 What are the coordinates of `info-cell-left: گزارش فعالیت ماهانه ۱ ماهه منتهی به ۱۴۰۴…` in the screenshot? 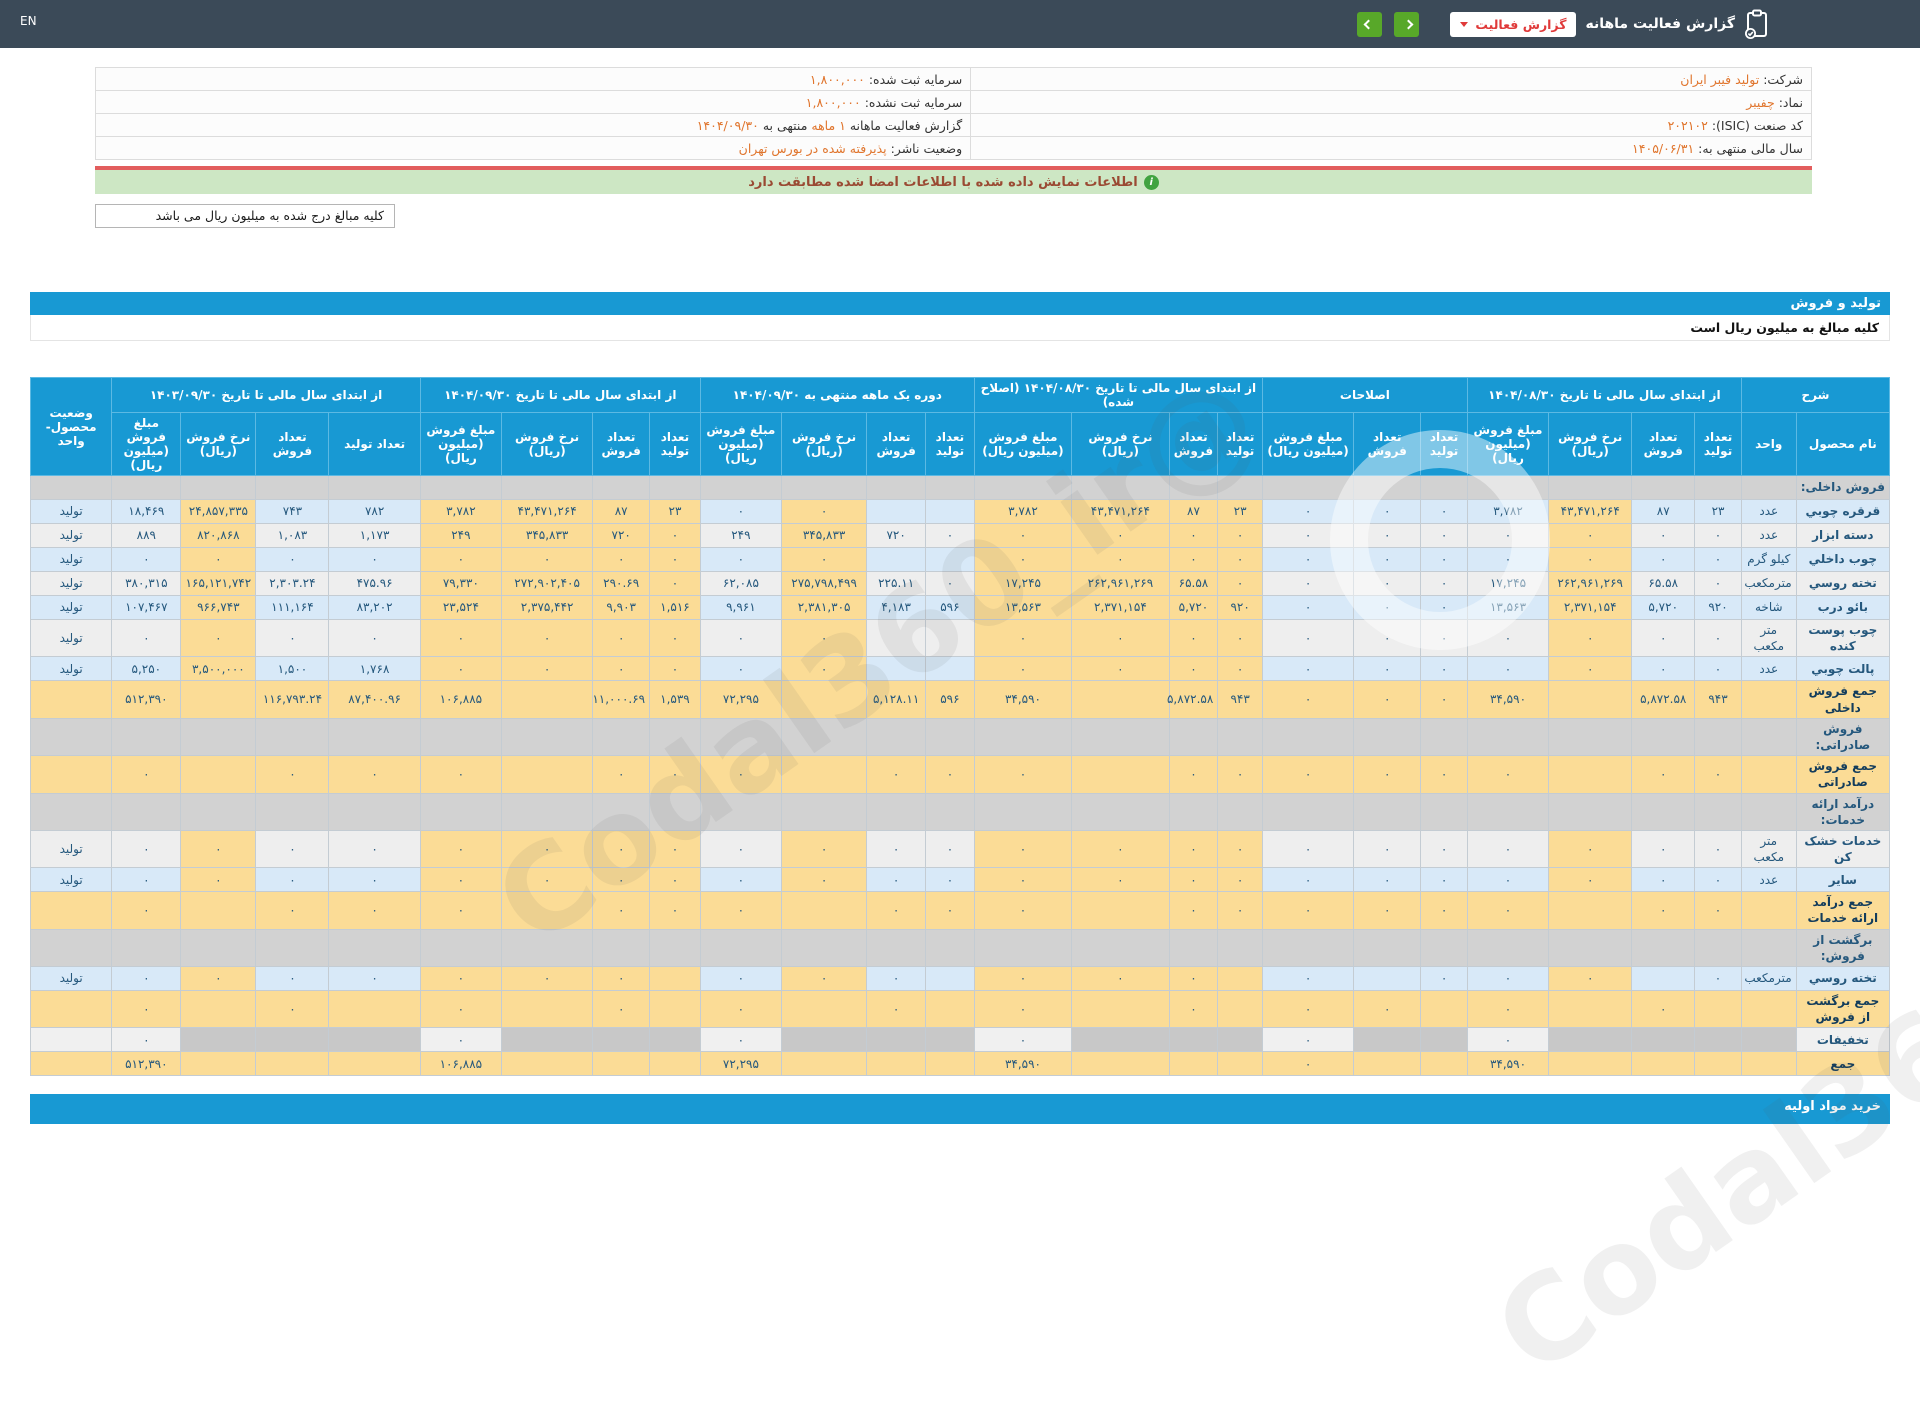 It's located at (533, 125).